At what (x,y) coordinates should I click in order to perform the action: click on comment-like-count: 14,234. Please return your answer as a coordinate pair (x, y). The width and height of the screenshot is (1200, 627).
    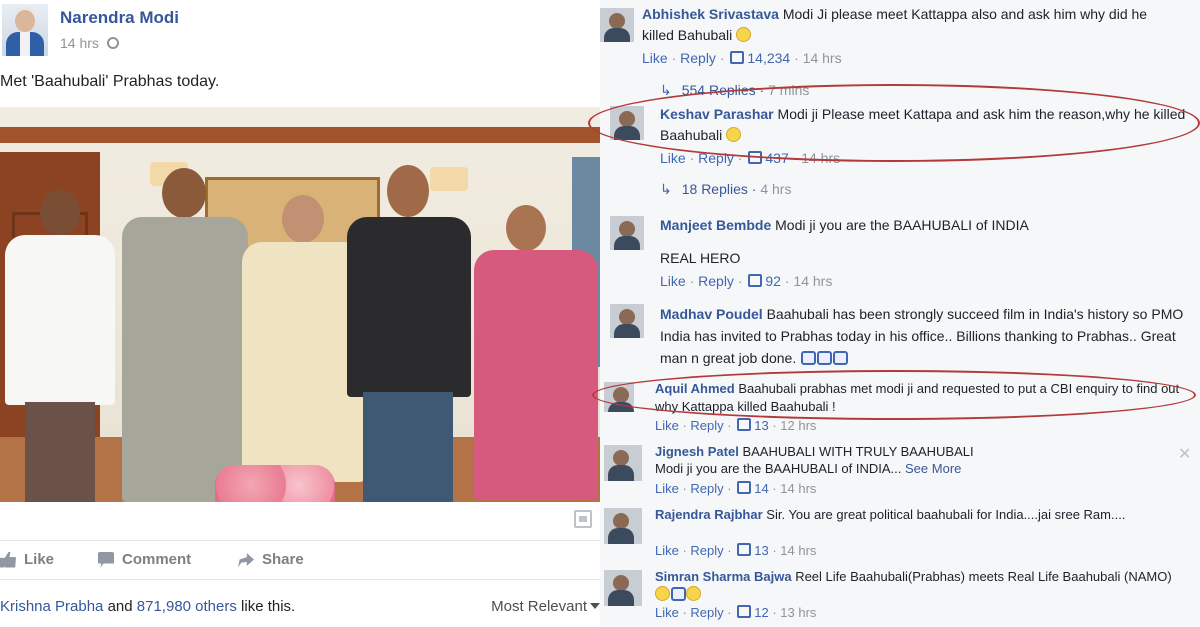
    Looking at the image, I should click on (768, 58).